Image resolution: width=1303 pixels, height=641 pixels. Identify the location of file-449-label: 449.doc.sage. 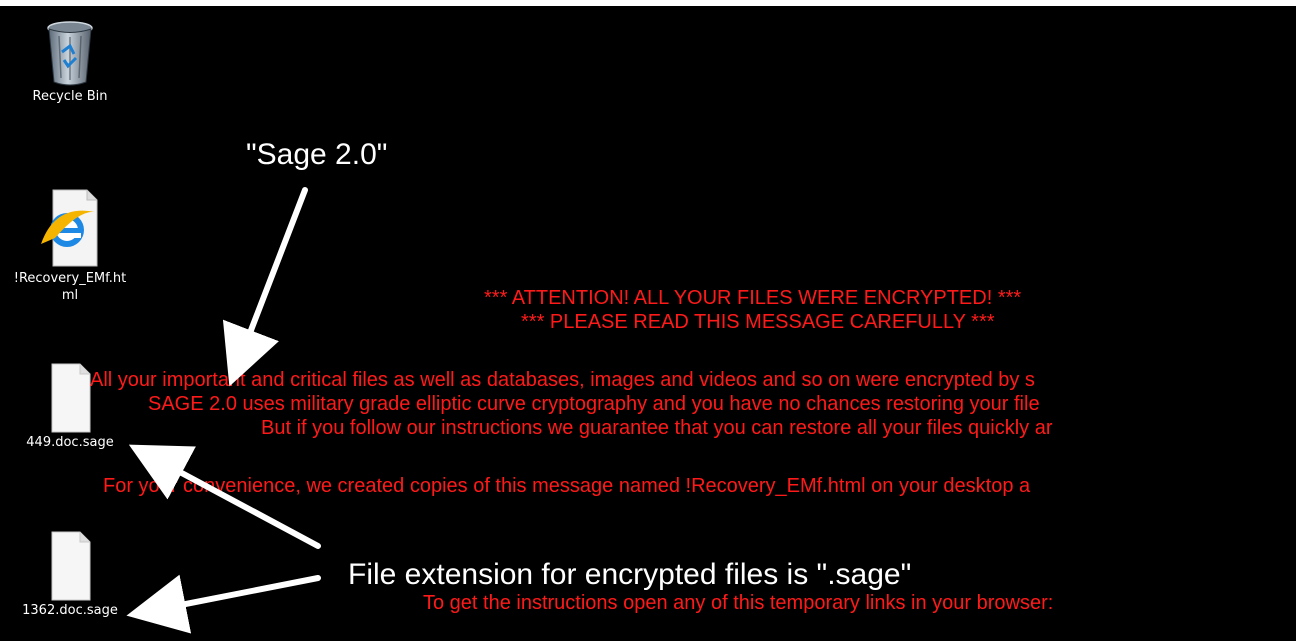
(70, 442).